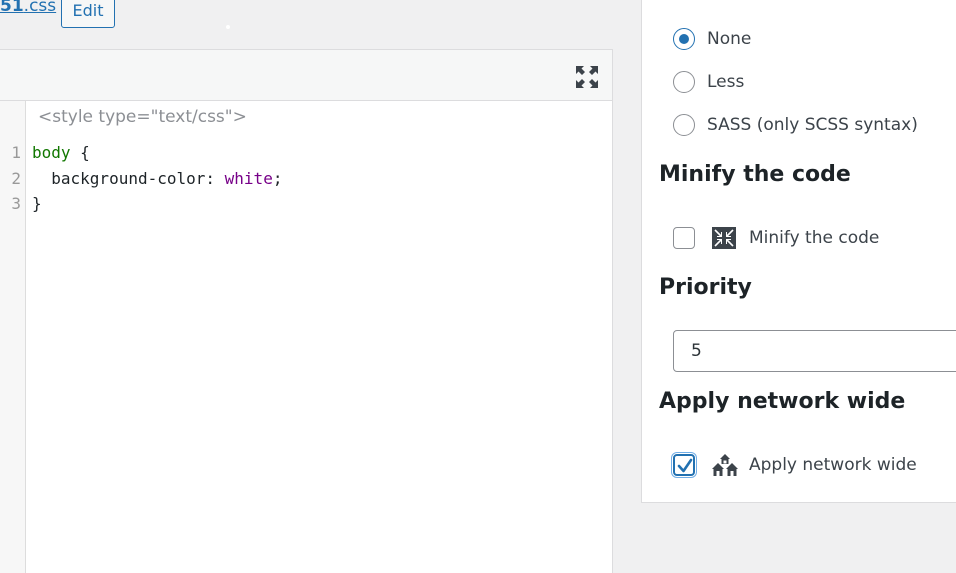  I want to click on network-option: Apply network wide, so click(795, 465).